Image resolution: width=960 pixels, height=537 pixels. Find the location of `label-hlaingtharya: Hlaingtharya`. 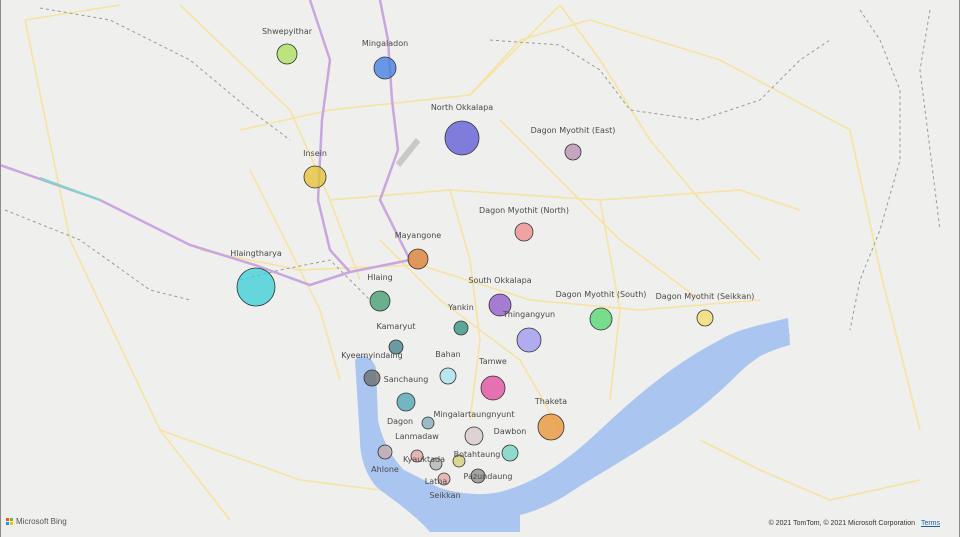

label-hlaingtharya: Hlaingtharya is located at coordinates (256, 253).